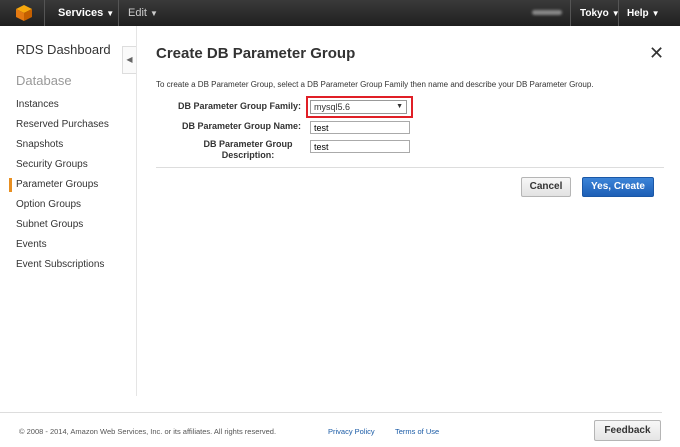 This screenshot has width=680, height=447. I want to click on sidebar-item-parameter-groups: Parameter Groups, so click(54, 185).